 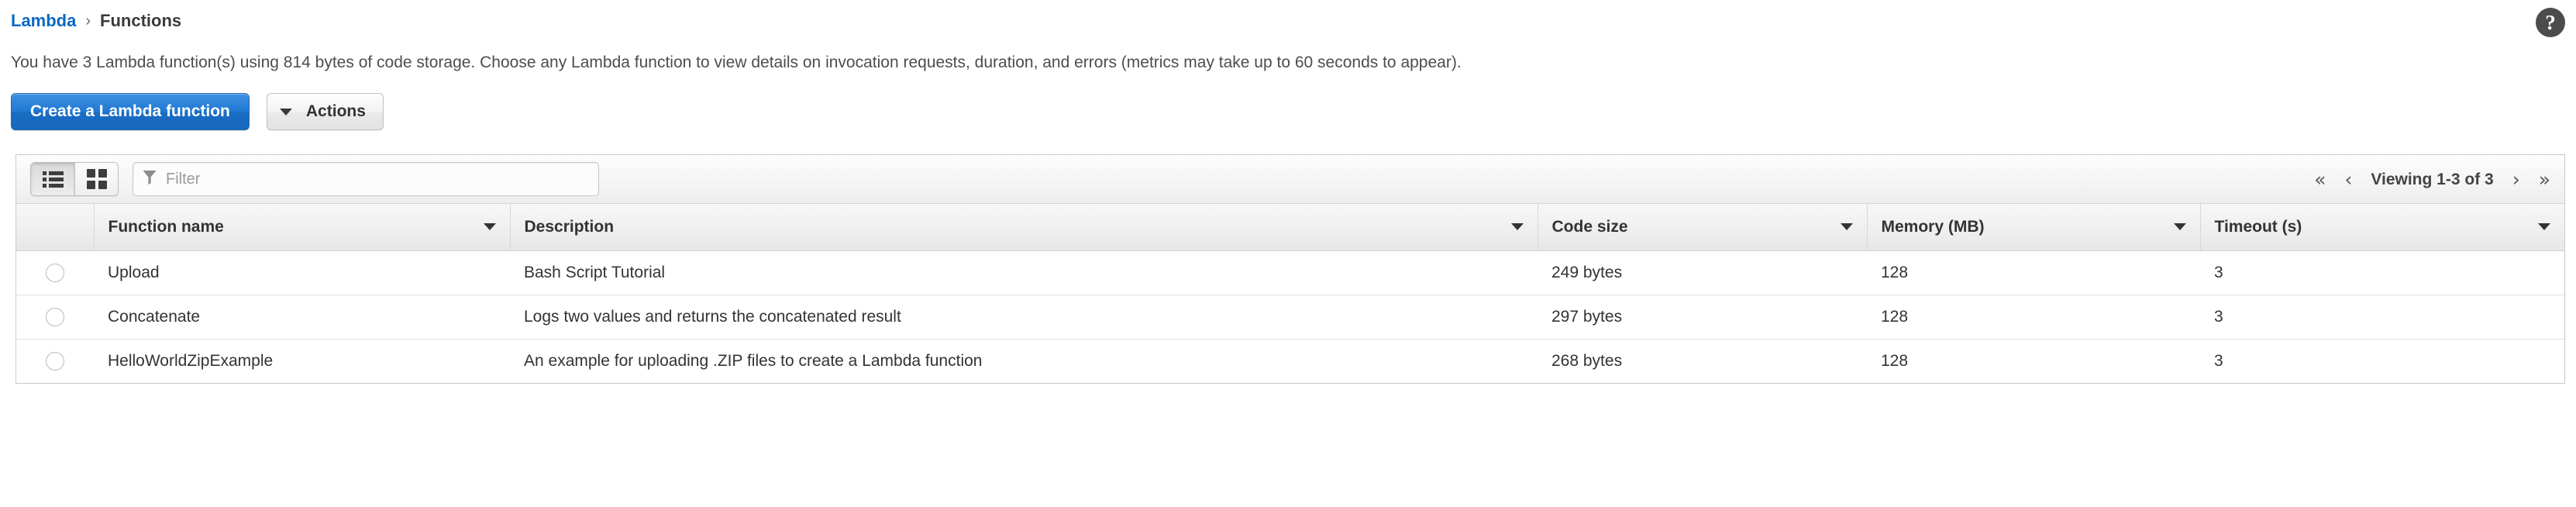 I want to click on pagination-last-button: », so click(x=2544, y=179).